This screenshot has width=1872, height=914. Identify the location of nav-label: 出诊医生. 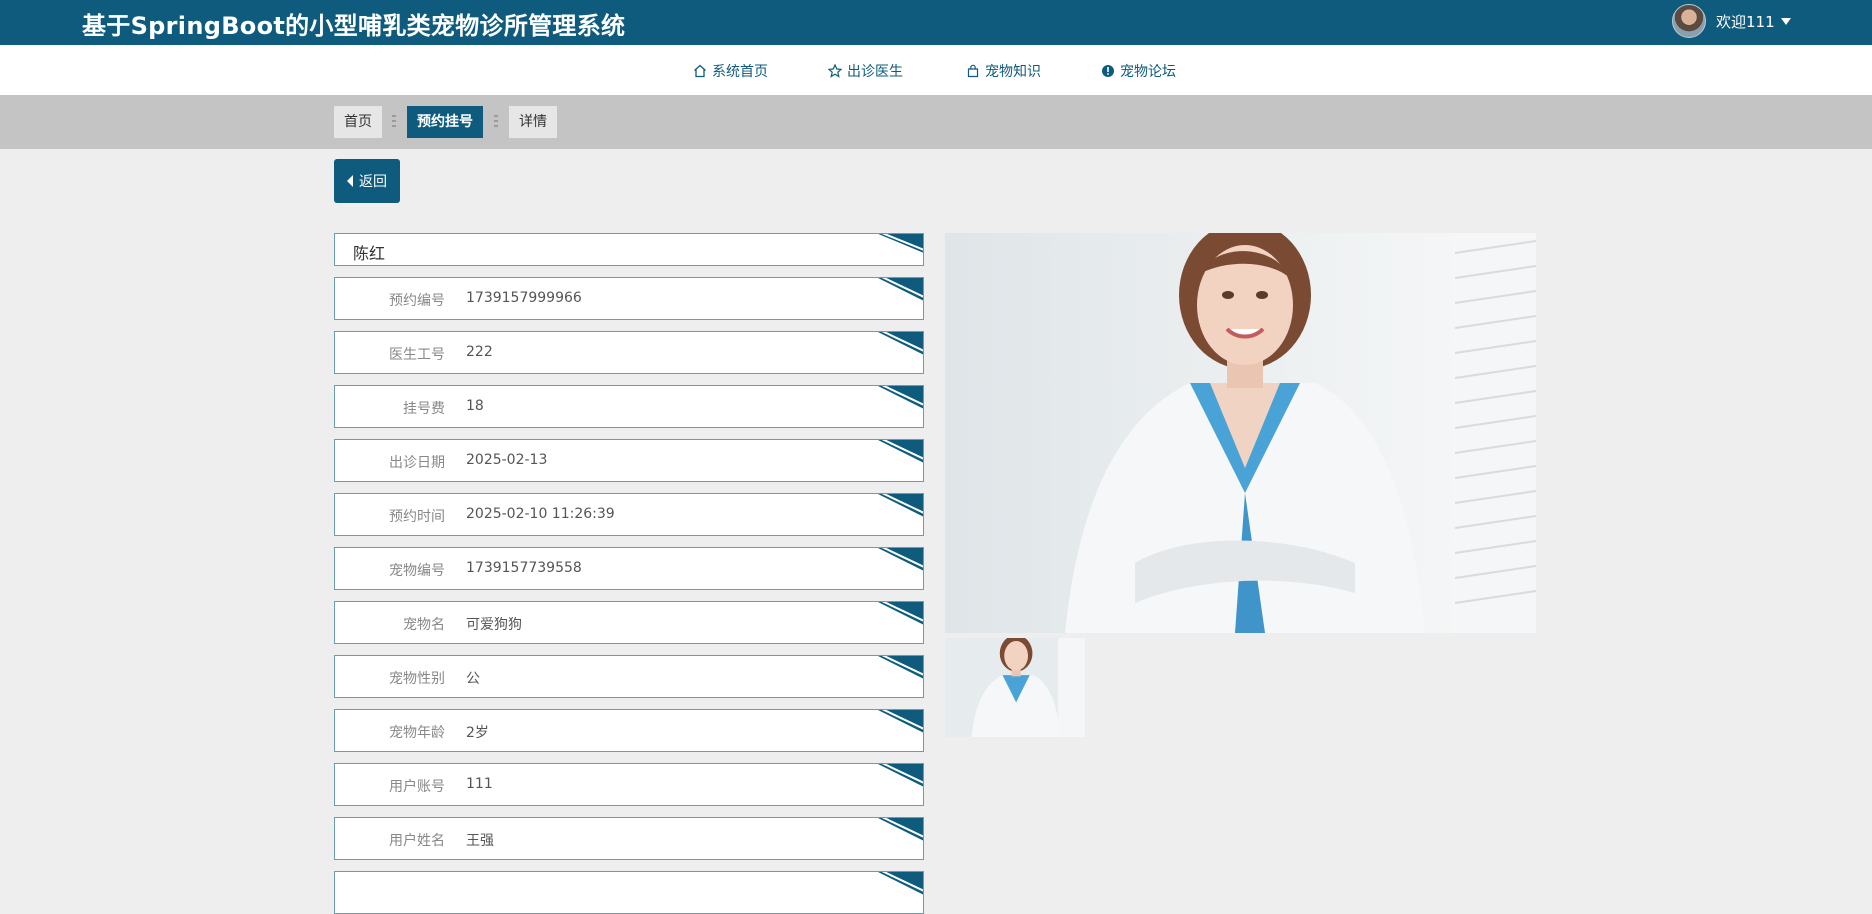
(875, 72).